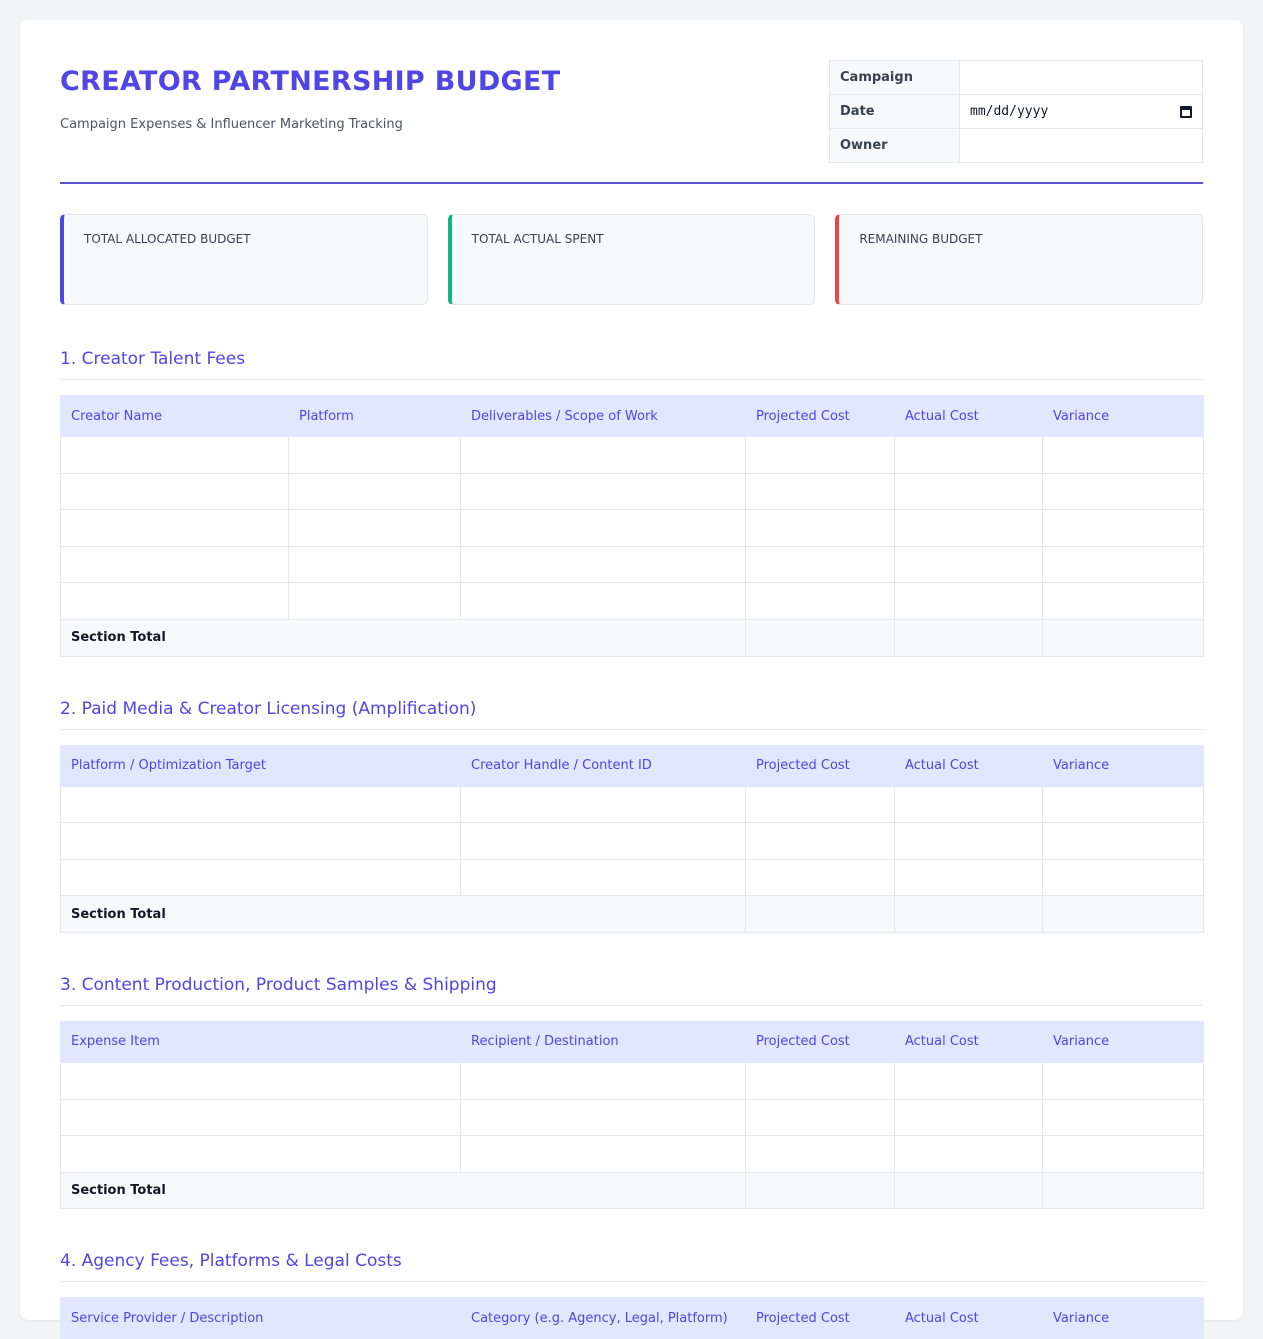 The width and height of the screenshot is (1263, 1339). Describe the element at coordinates (1123, 765) in the screenshot. I see `col-header: Variance` at that location.